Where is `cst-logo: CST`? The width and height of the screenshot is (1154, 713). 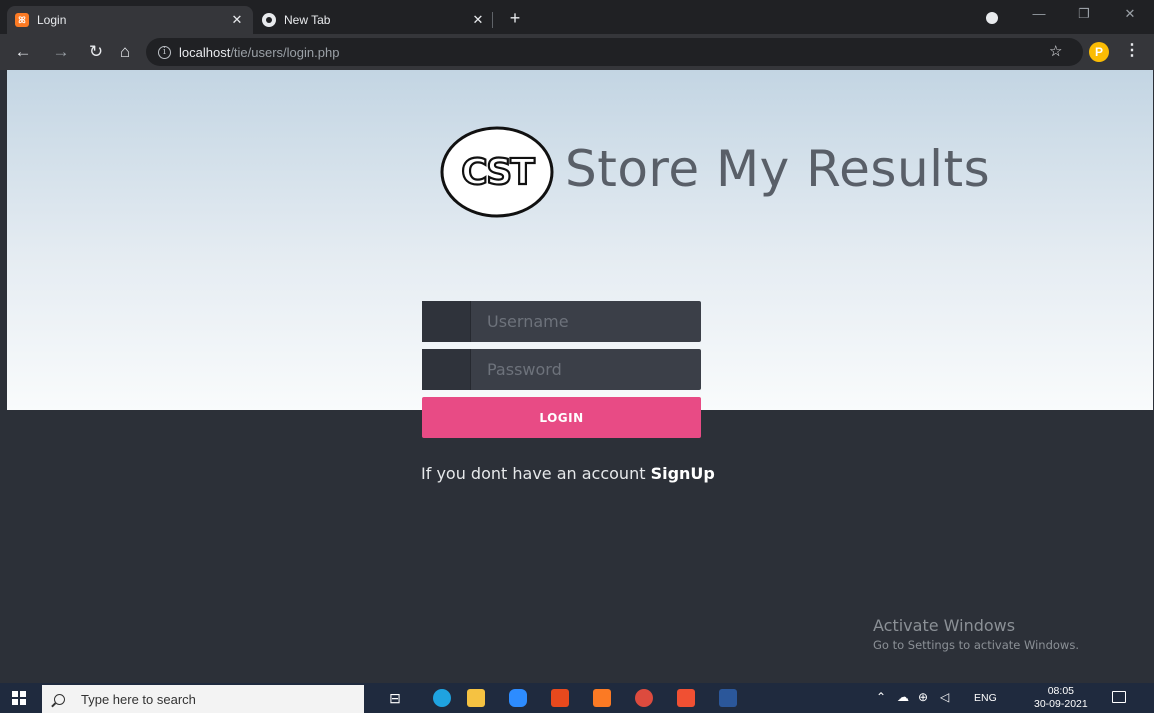 cst-logo: CST is located at coordinates (497, 172).